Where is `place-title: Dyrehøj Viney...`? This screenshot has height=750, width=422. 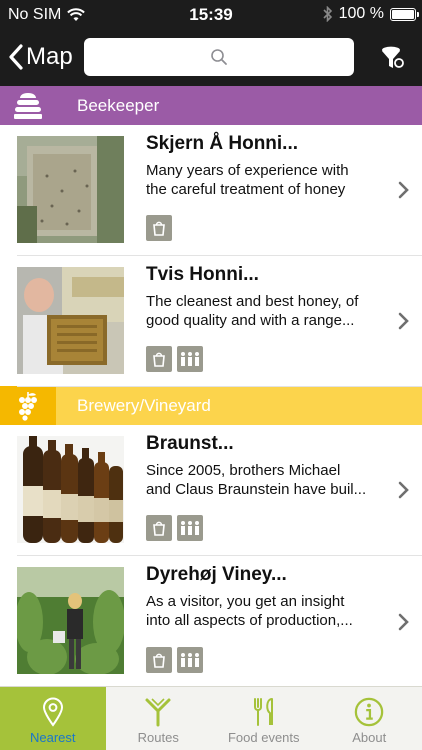 place-title: Dyrehøj Viney... is located at coordinates (216, 574).